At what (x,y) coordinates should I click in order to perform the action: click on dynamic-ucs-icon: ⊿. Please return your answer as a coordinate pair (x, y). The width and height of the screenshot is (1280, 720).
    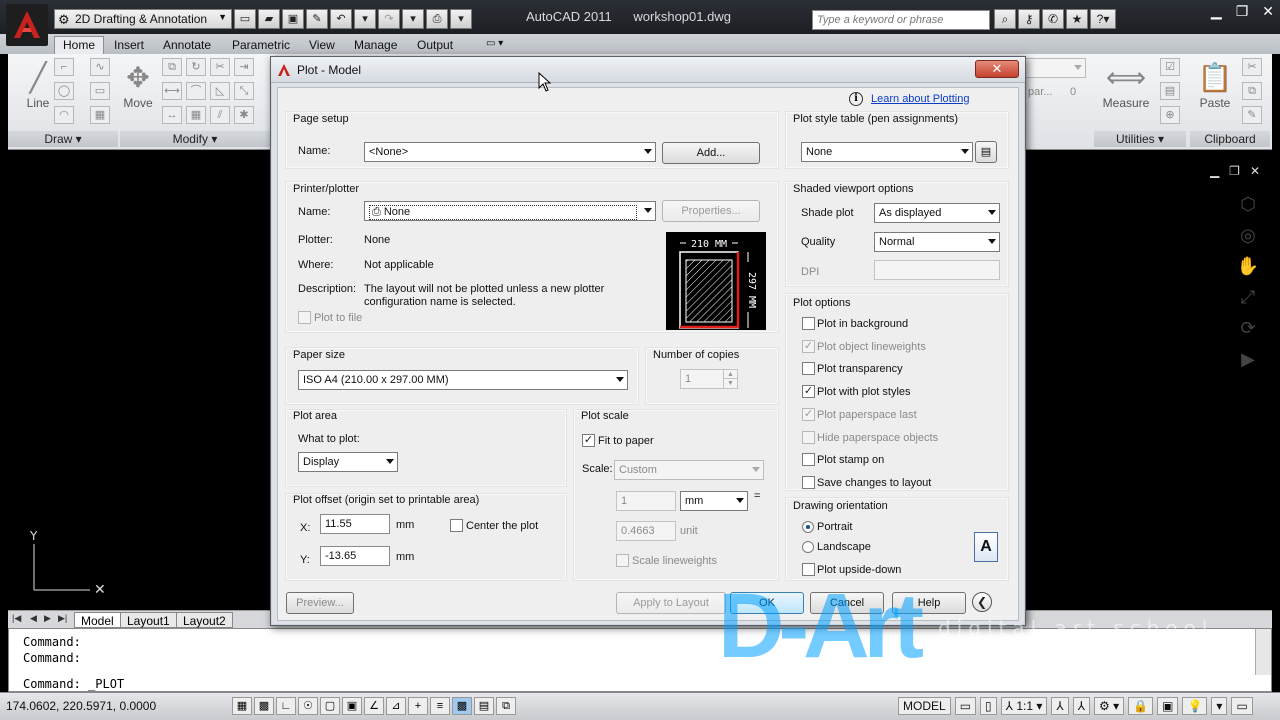
    Looking at the image, I should click on (396, 706).